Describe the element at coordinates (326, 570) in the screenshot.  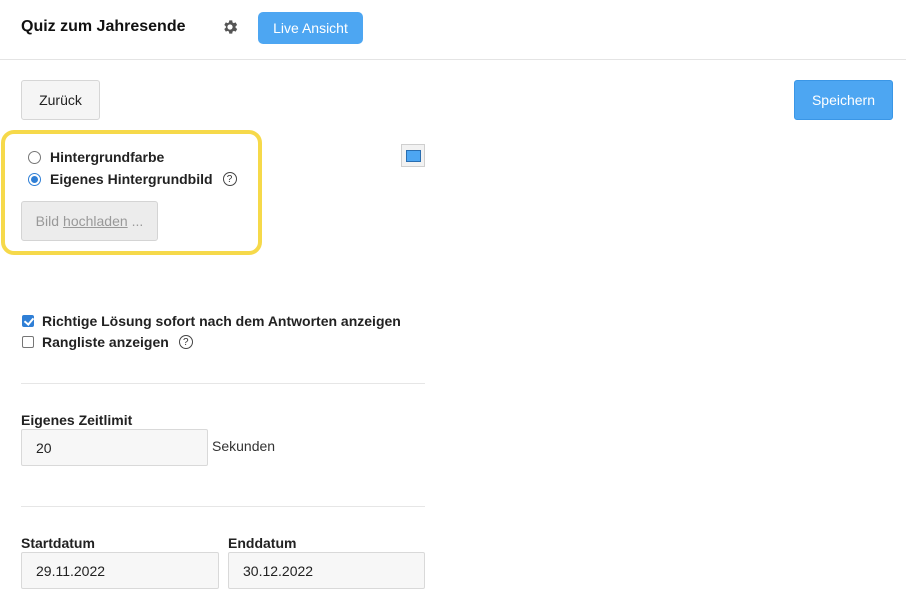
I see `end-date-input: 30.12.2022` at that location.